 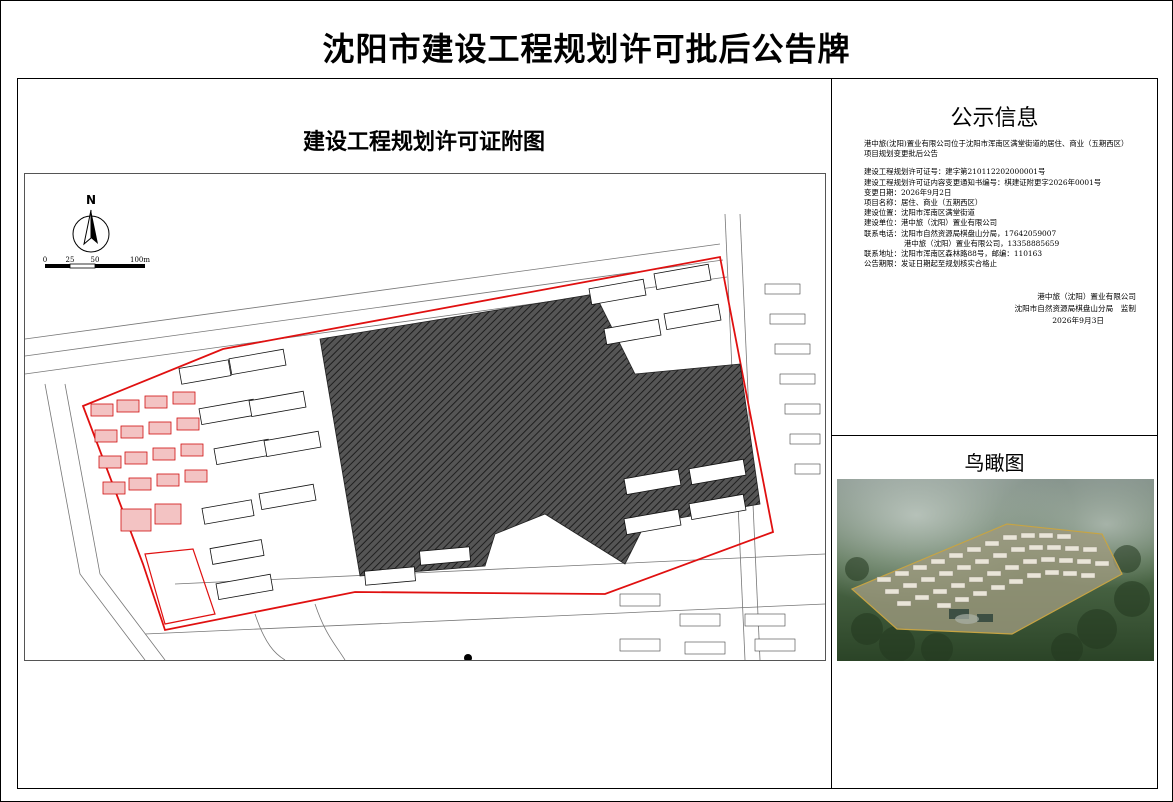 I want to click on signature-block: 港中旅（沈阳）置业有限公司 沈阳市自然资源局棋盘山分局 监制 2026年9月3日, so click(x=1050, y=309).